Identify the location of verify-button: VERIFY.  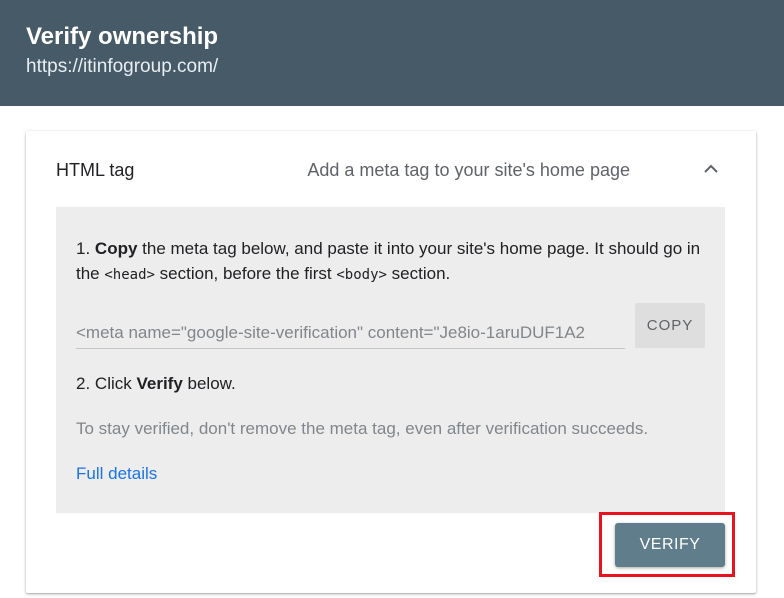
(670, 545).